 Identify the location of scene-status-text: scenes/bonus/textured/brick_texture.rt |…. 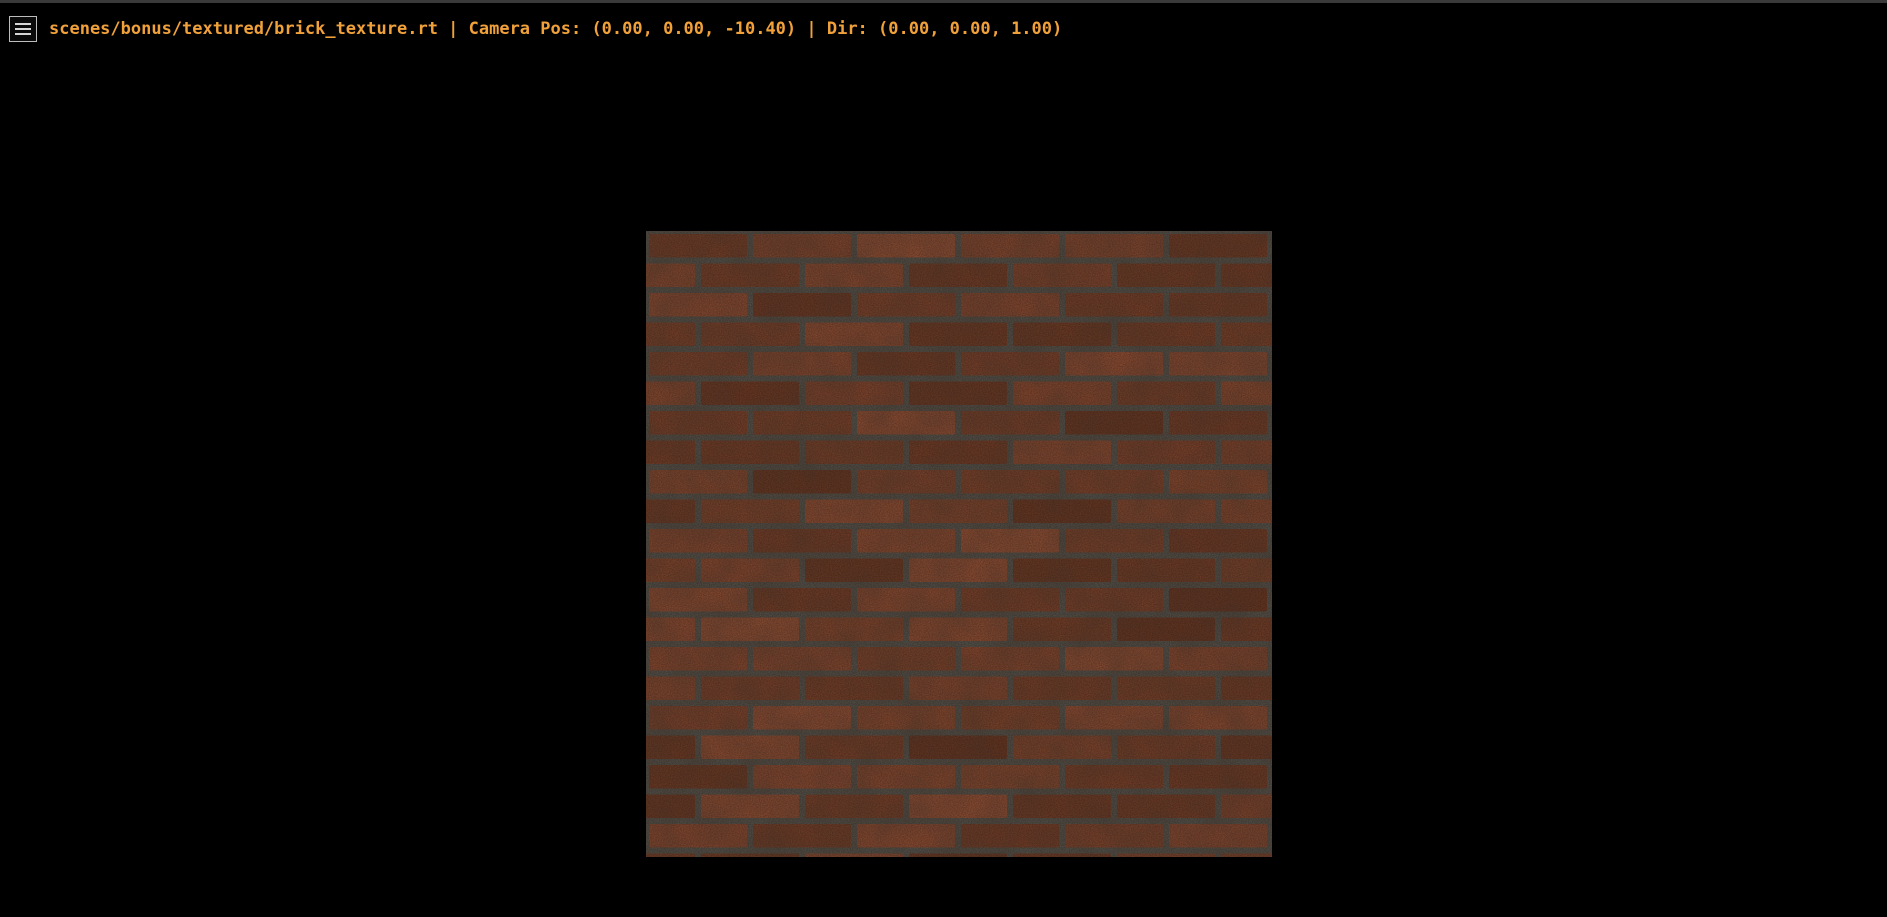
(556, 29).